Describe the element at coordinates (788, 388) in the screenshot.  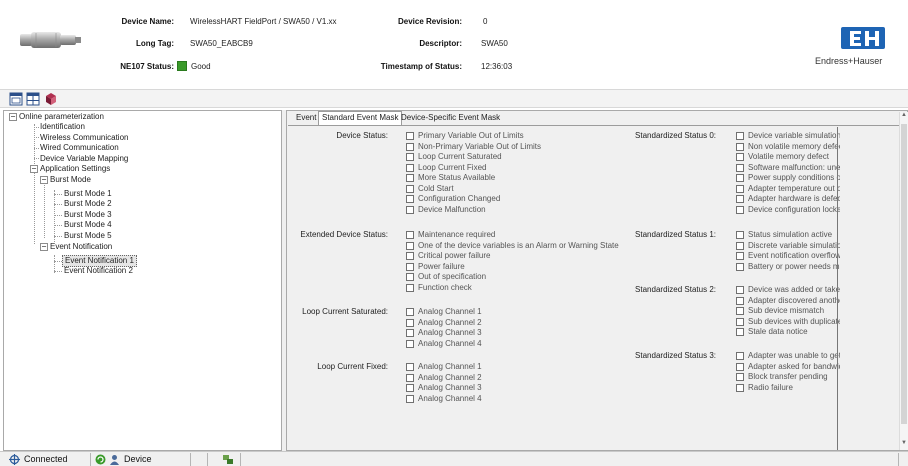
I see `checkbox-row: Radio failure` at that location.